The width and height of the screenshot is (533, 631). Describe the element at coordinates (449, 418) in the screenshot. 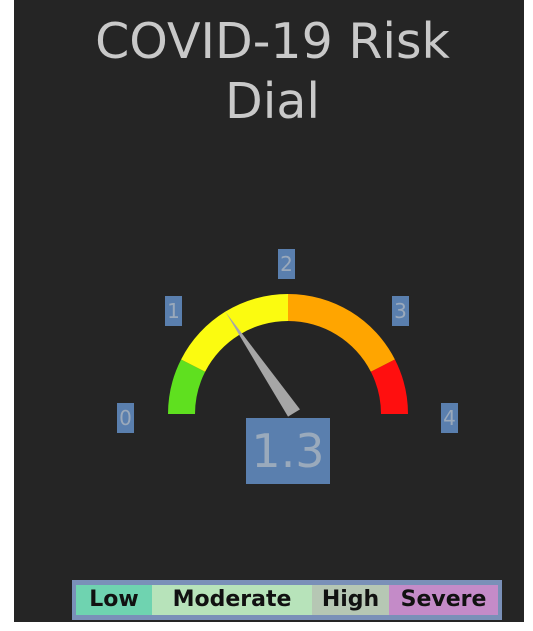

I see `tick-label-4: 4` at that location.